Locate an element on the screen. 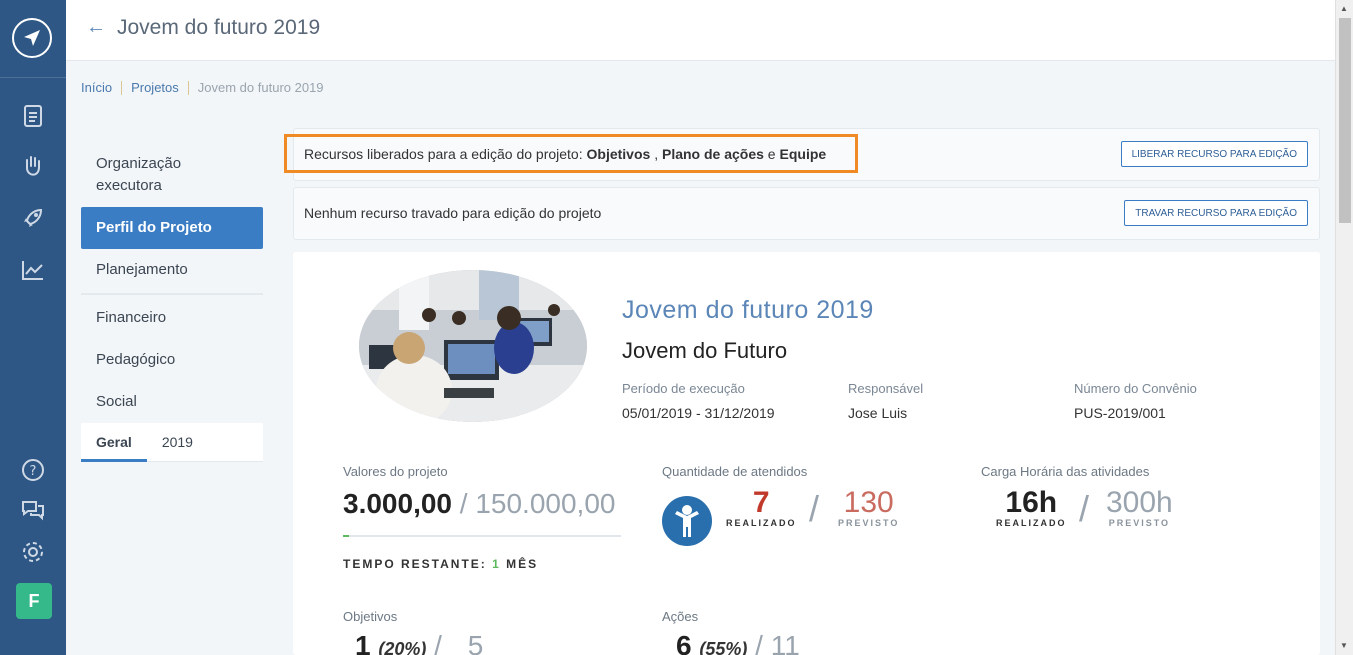 The width and height of the screenshot is (1353, 655). actions-figure: 6 (55%) / 11 is located at coordinates (738, 642).